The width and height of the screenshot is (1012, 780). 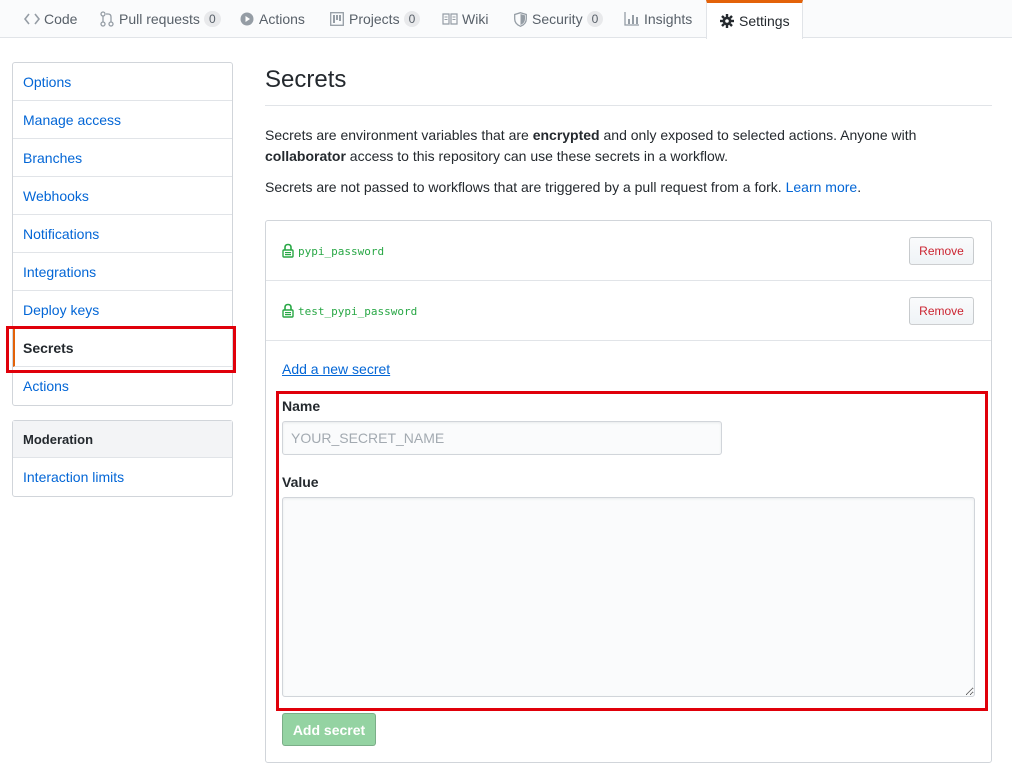 What do you see at coordinates (122, 348) in the screenshot?
I see `sidebar-item-secrets: Secrets` at bounding box center [122, 348].